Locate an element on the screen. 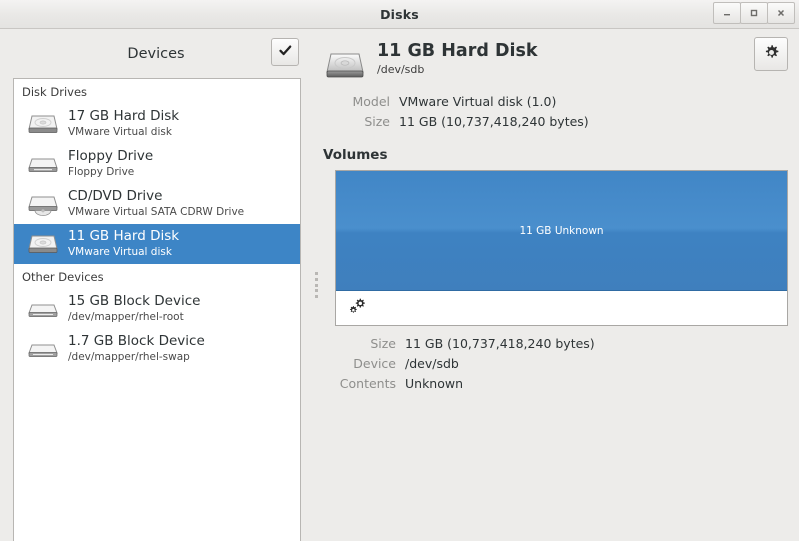 The width and height of the screenshot is (799, 541). checkmark-icon is located at coordinates (285, 52).